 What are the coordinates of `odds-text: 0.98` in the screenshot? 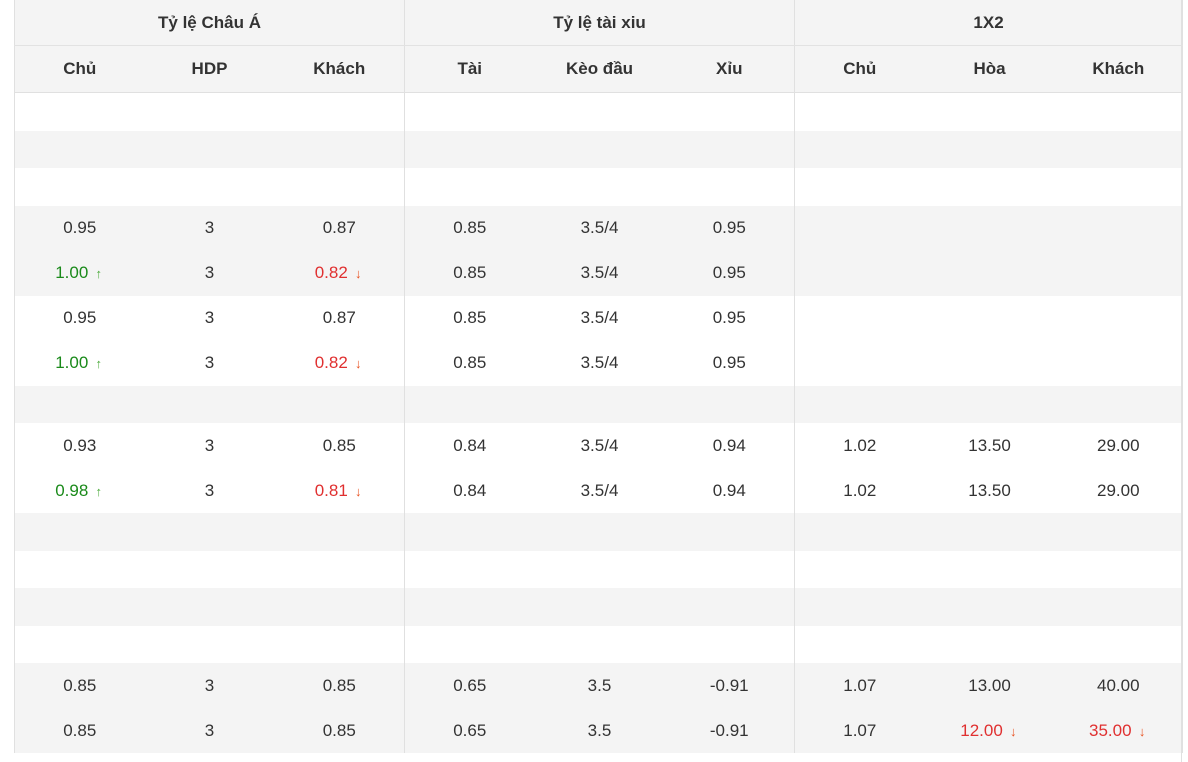 It's located at (72, 490).